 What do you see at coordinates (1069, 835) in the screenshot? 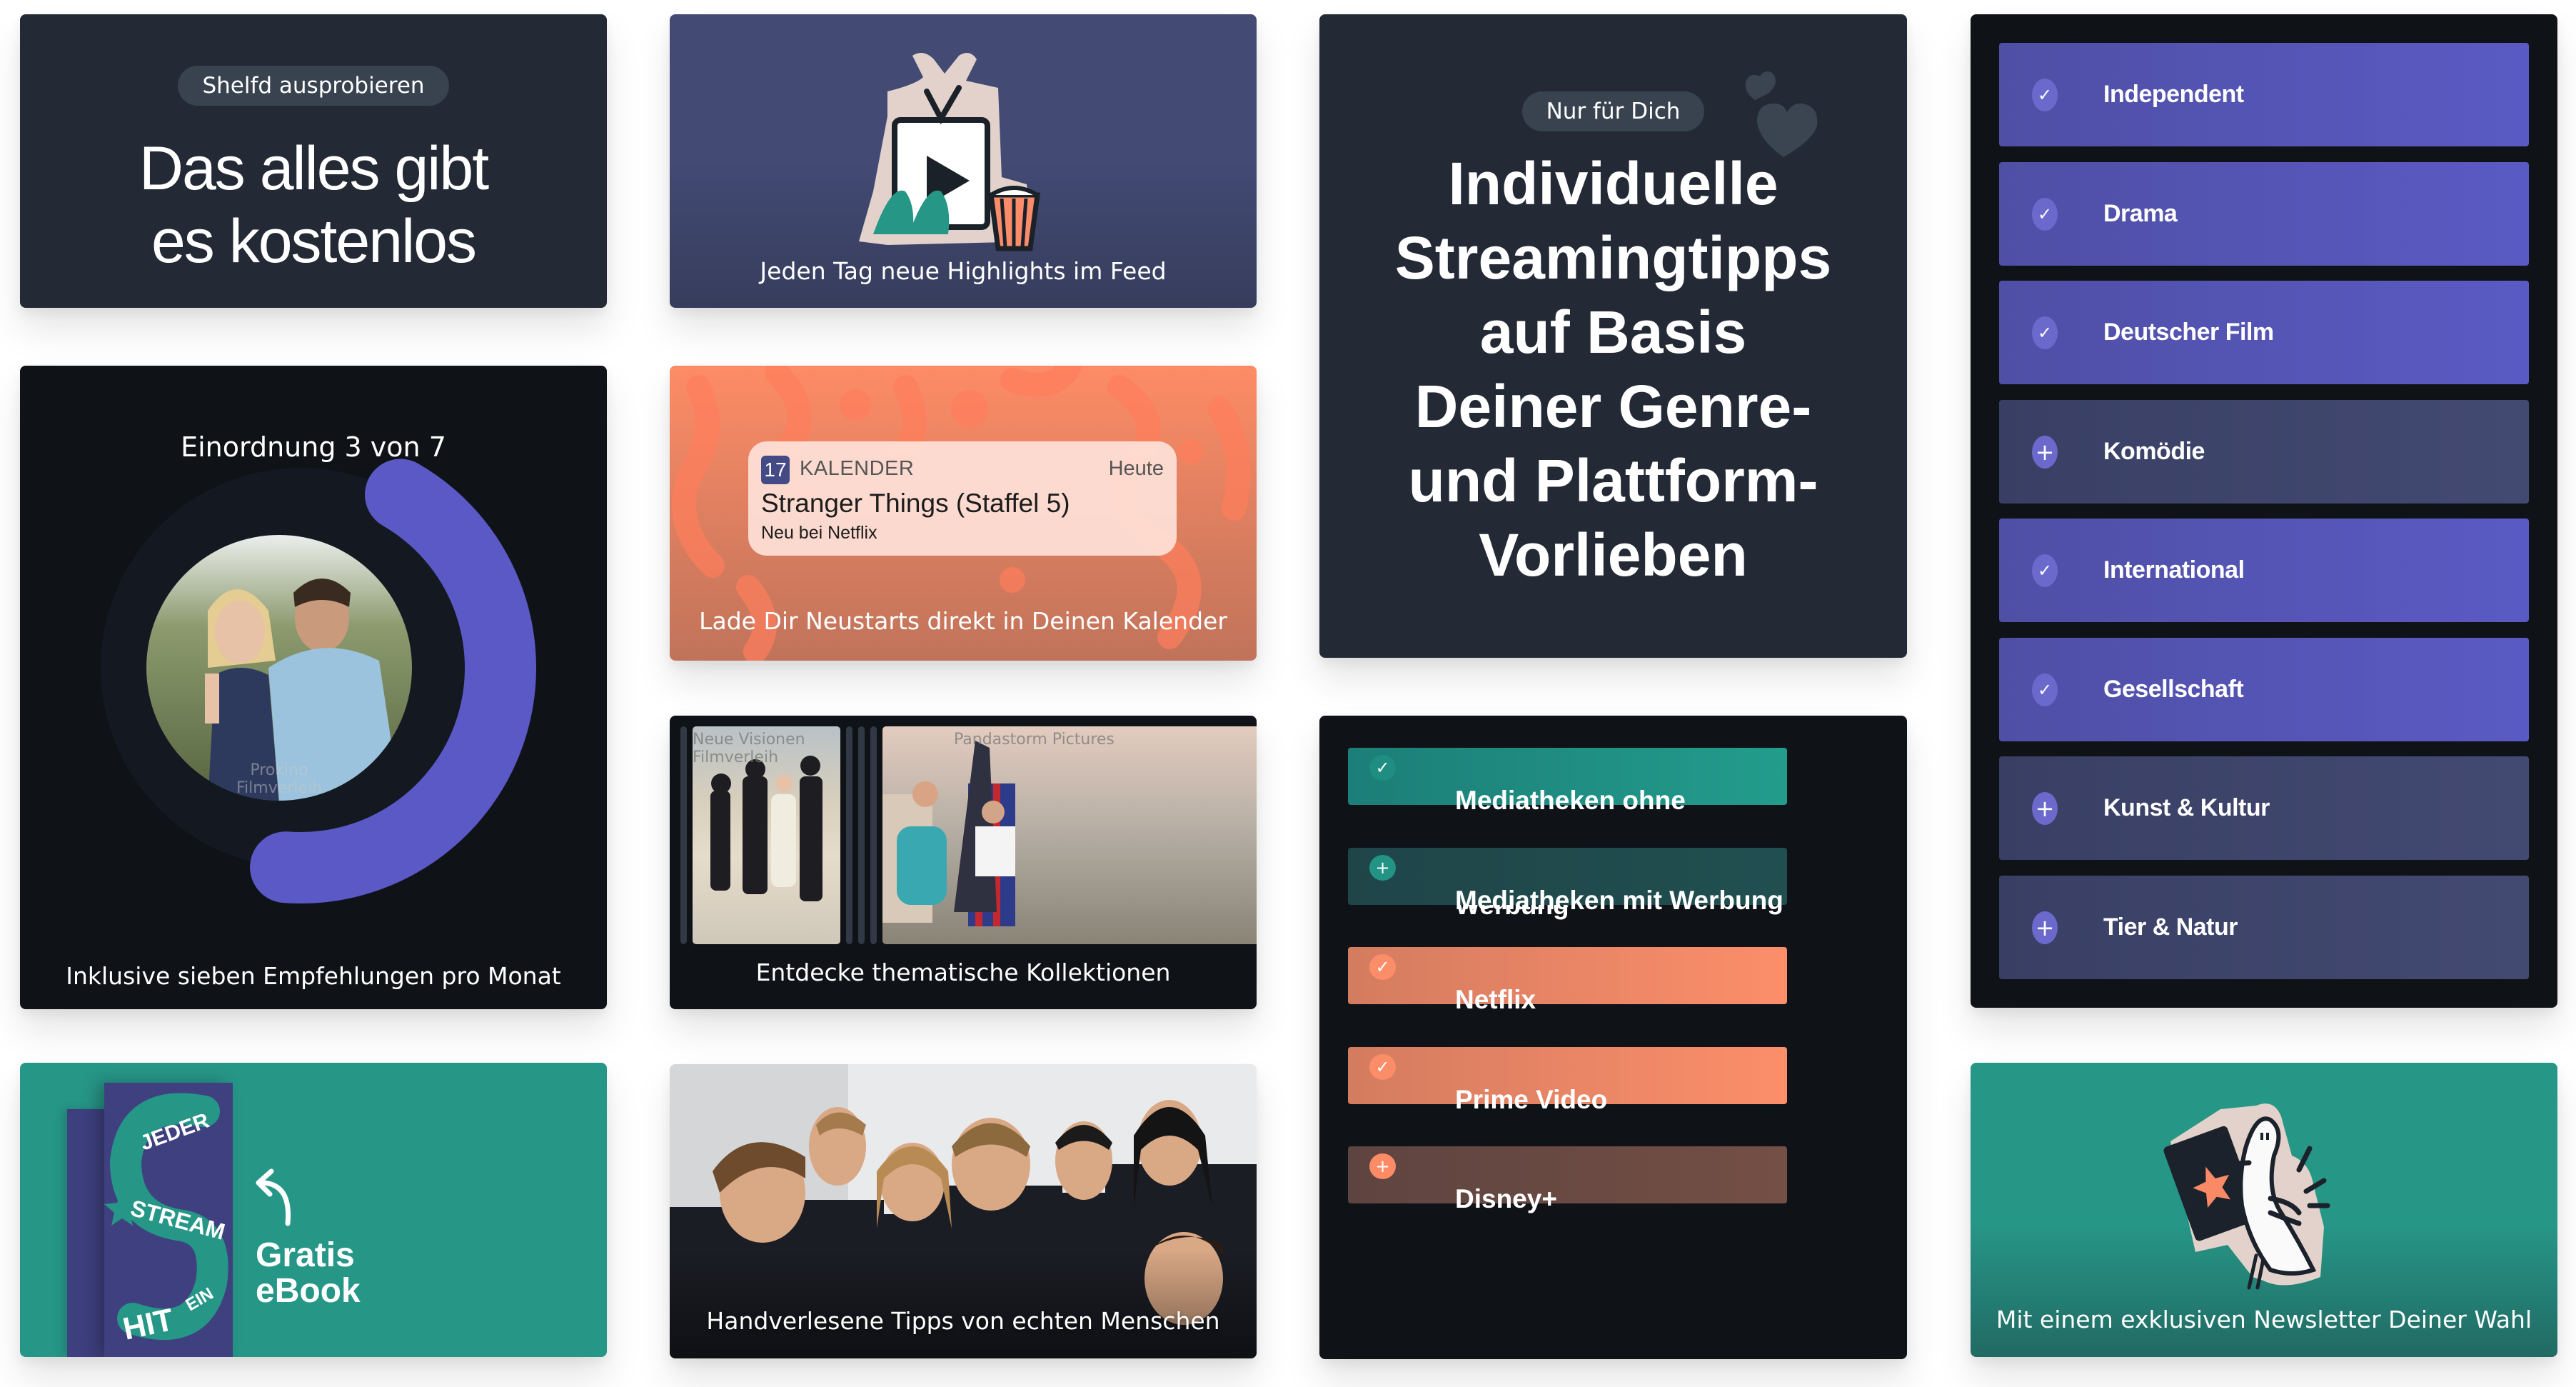
I see `collection-poster: Pandastorm Pictures` at bounding box center [1069, 835].